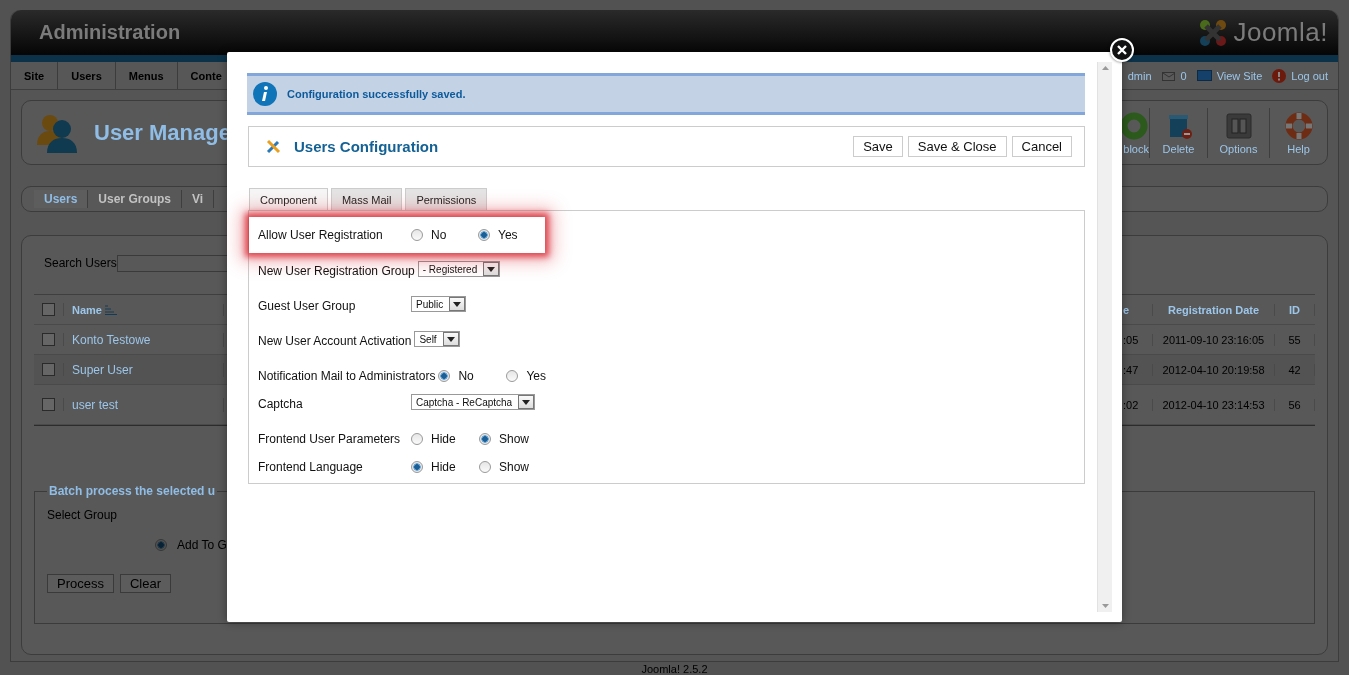 The width and height of the screenshot is (1349, 675). What do you see at coordinates (80, 263) in the screenshot?
I see `search-label: Search Users` at bounding box center [80, 263].